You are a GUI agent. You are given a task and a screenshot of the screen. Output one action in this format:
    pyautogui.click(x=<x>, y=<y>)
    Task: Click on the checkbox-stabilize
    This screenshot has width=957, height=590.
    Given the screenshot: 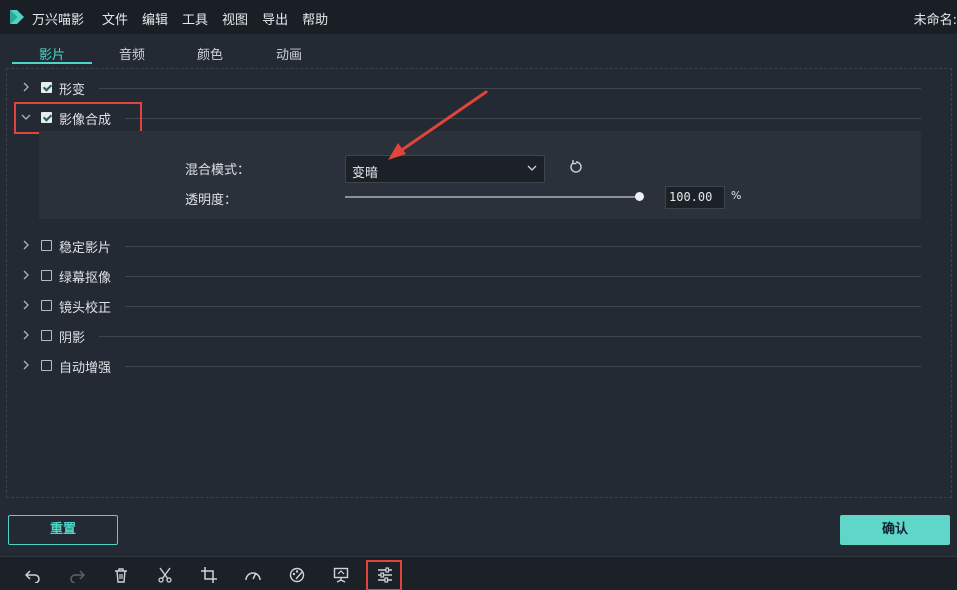 What is the action you would take?
    pyautogui.click(x=46, y=245)
    